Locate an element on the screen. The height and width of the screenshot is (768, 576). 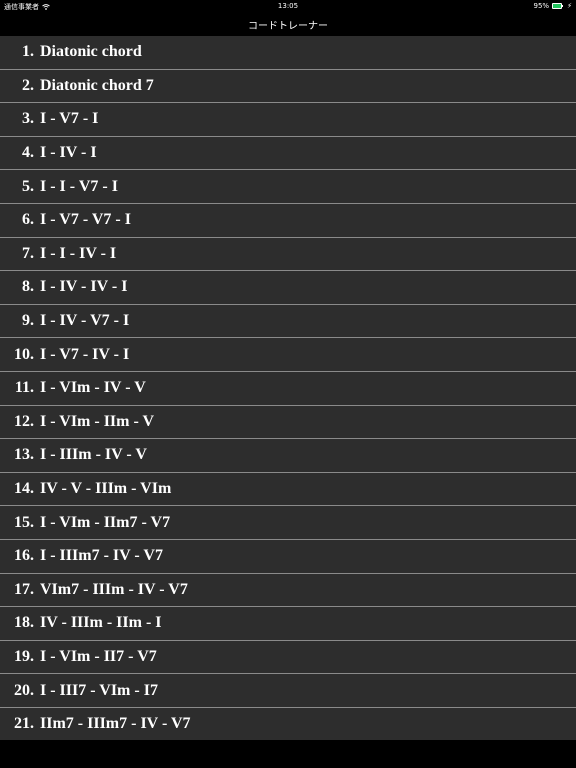
list-item: 1. Diatonic chord is located at coordinates (288, 53).